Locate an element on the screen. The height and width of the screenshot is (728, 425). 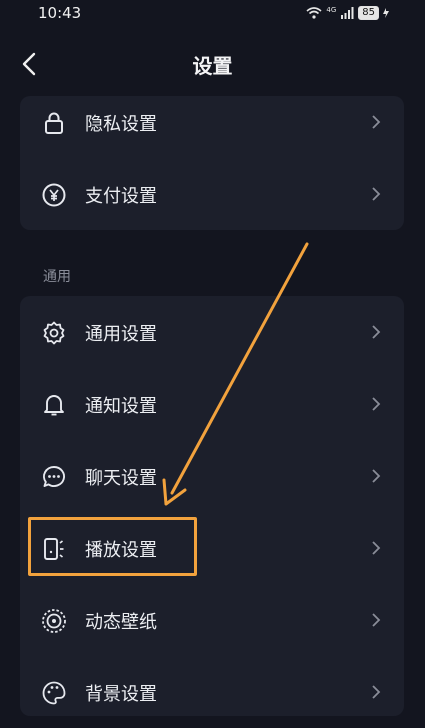
settings-row-privacy: 隐私设置 is located at coordinates (212, 122).